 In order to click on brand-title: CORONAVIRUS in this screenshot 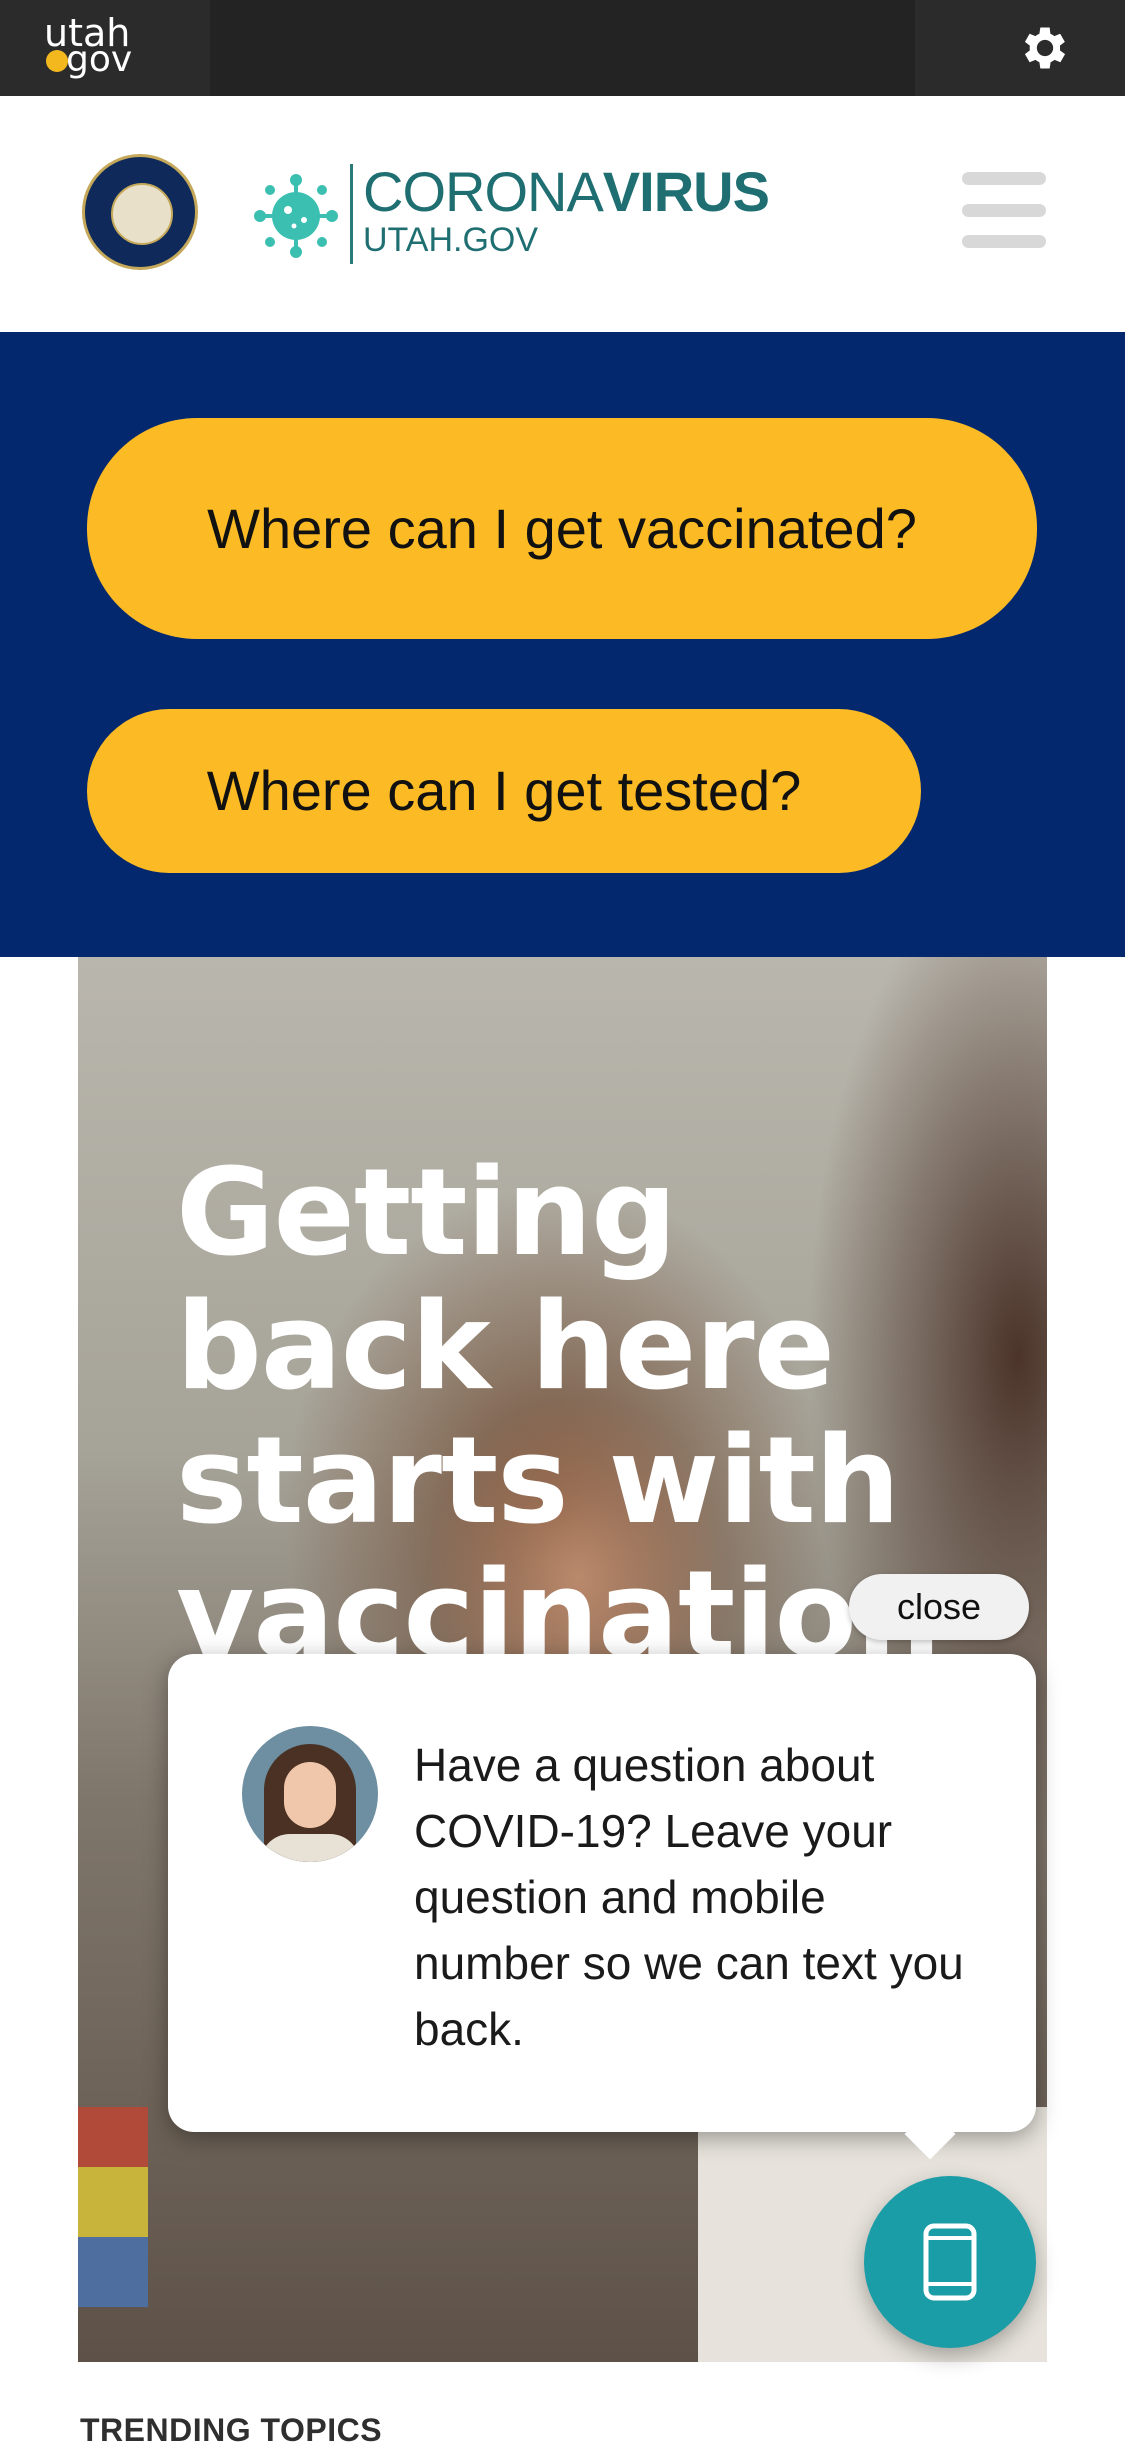, I will do `click(566, 192)`.